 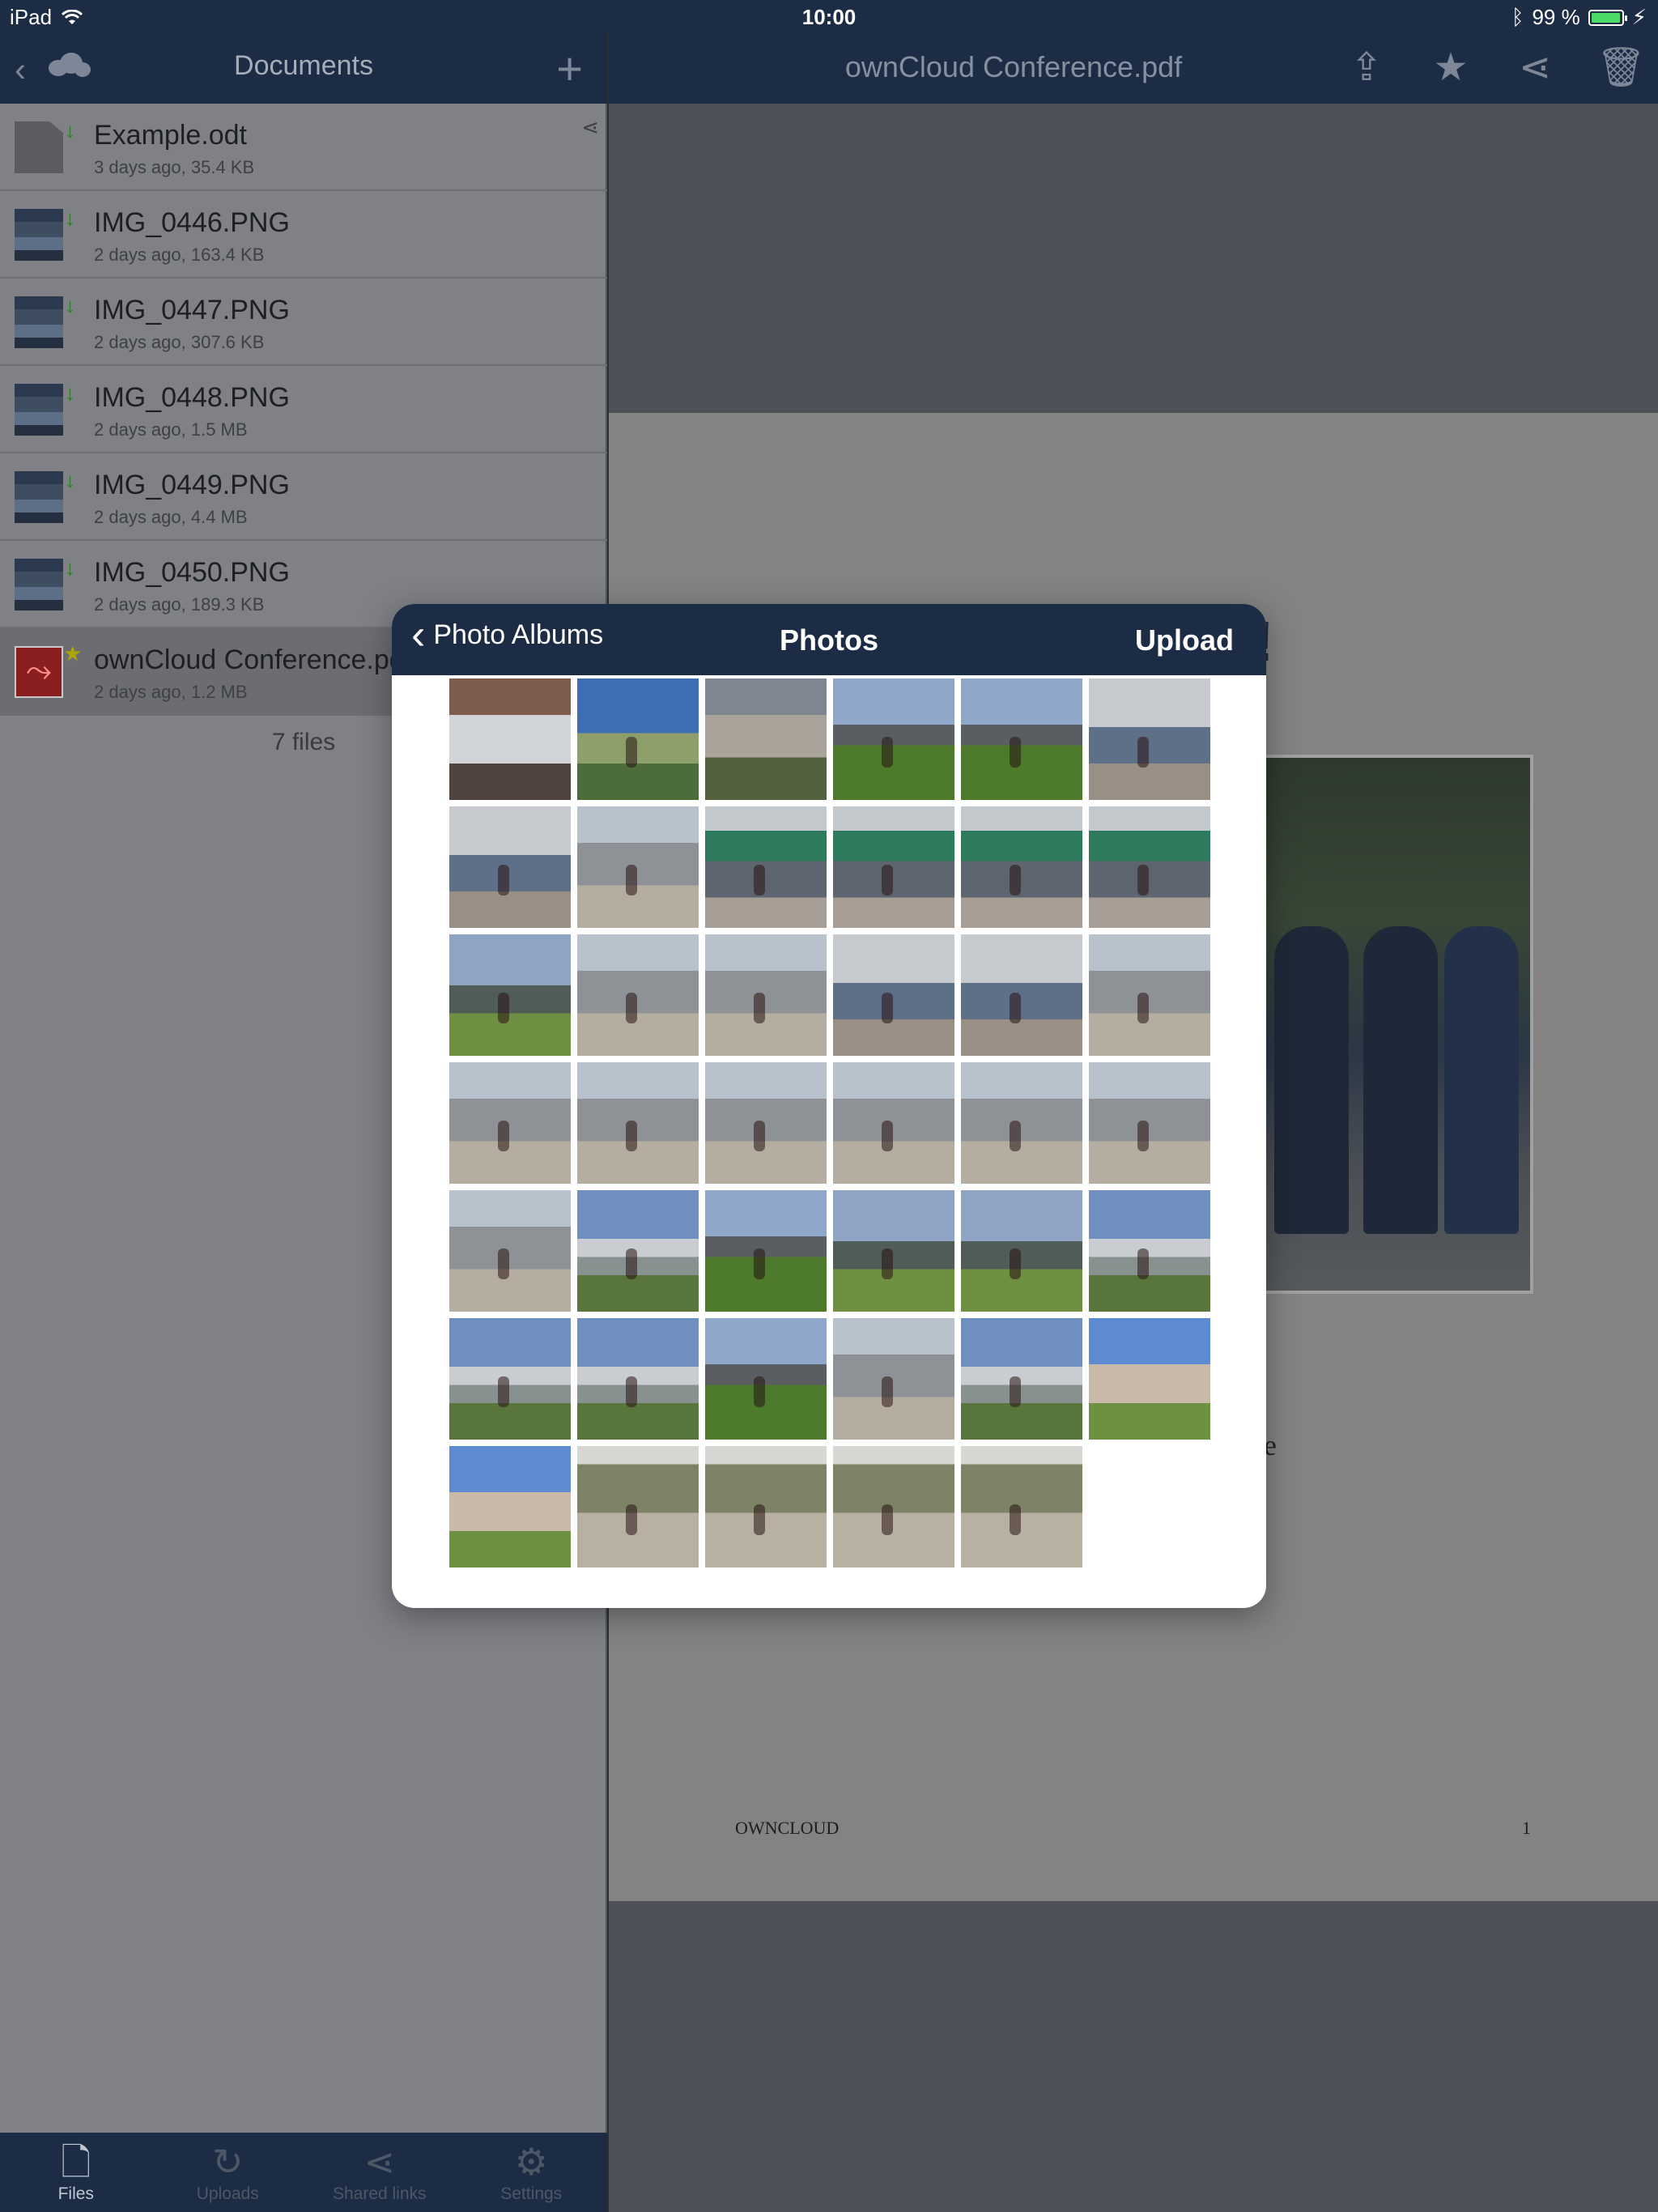 What do you see at coordinates (228, 2172) in the screenshot?
I see `tab-uploads: ↻ Uploads` at bounding box center [228, 2172].